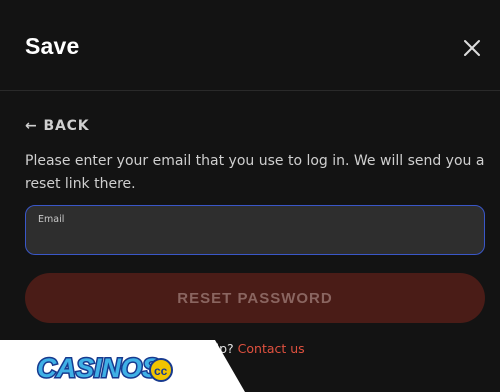 Image resolution: width=500 pixels, height=392 pixels. I want to click on casinos-logo: CASINOS cc, so click(104, 368).